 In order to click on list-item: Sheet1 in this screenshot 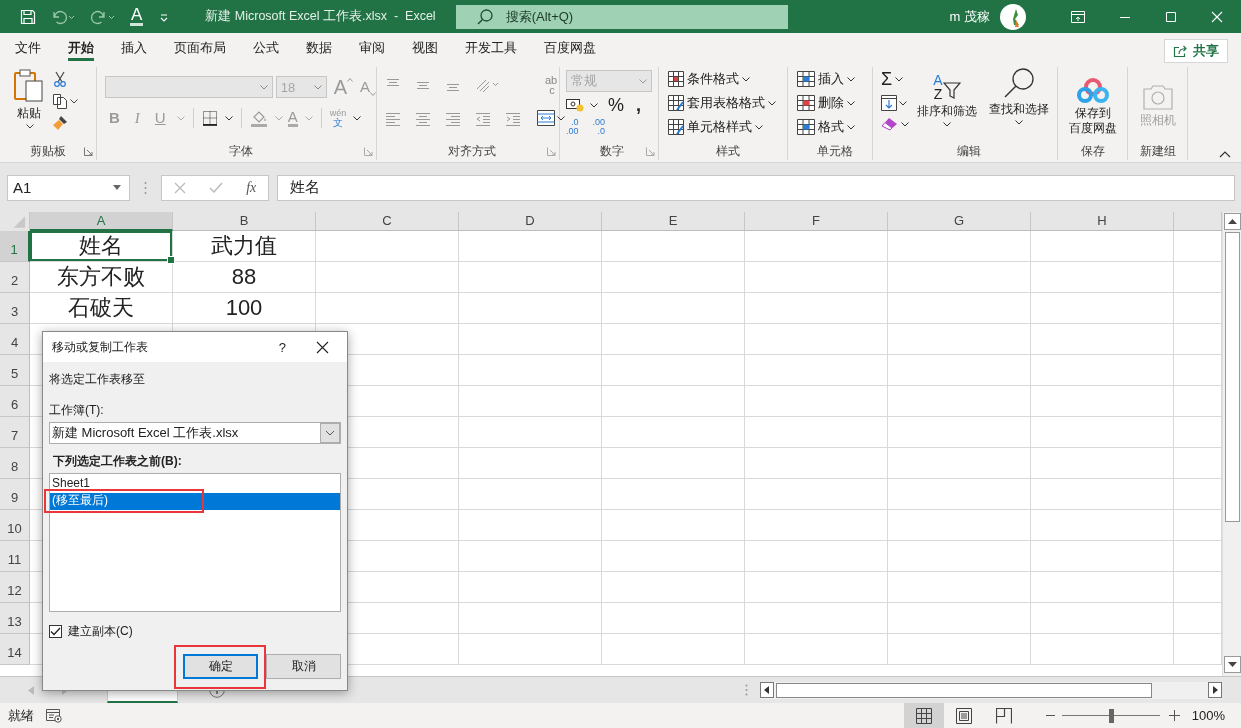, I will do `click(195, 484)`.